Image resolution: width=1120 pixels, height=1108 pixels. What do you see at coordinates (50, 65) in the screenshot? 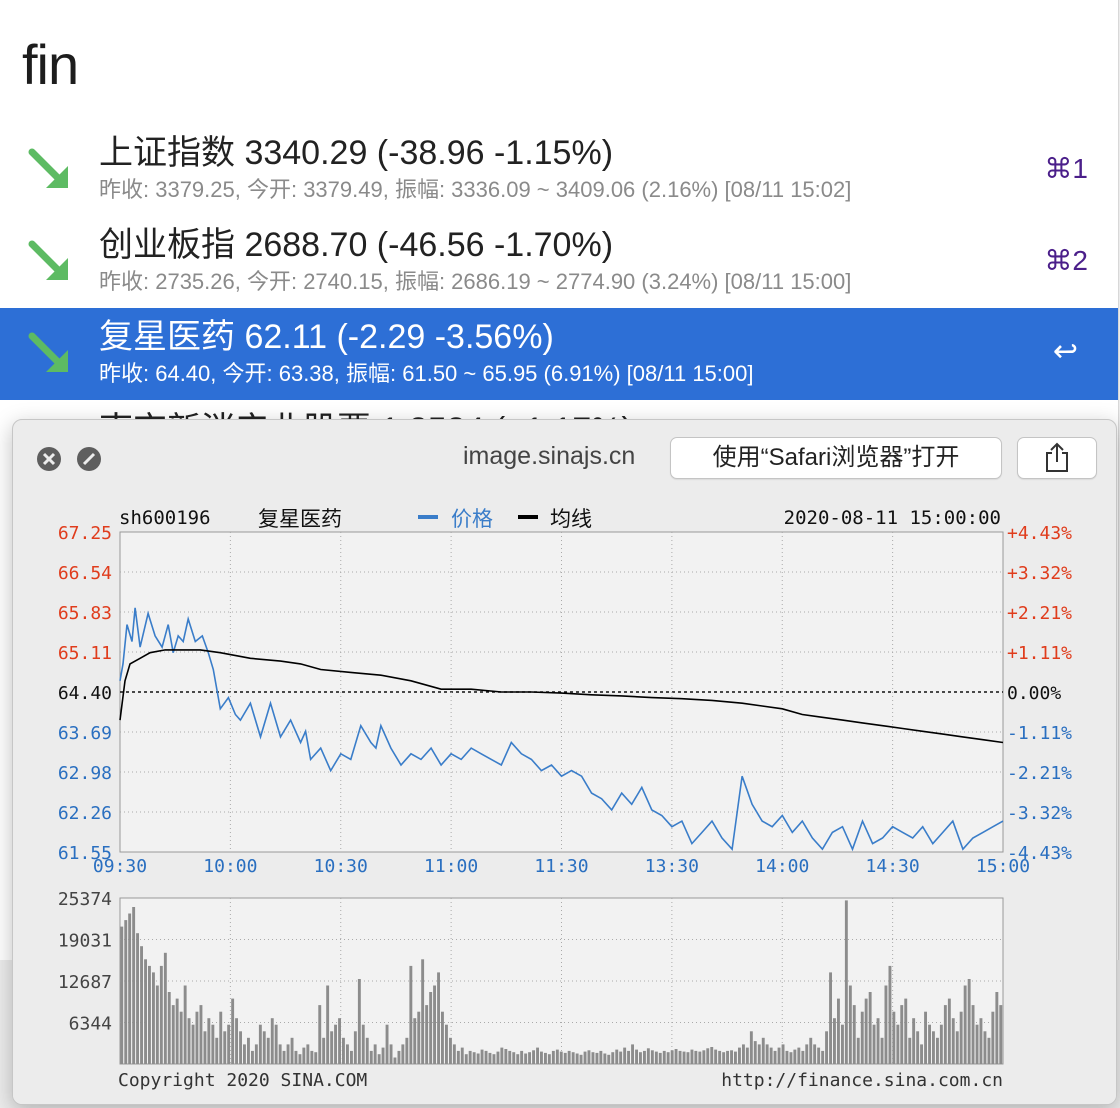
I see `search-input: fin` at bounding box center [50, 65].